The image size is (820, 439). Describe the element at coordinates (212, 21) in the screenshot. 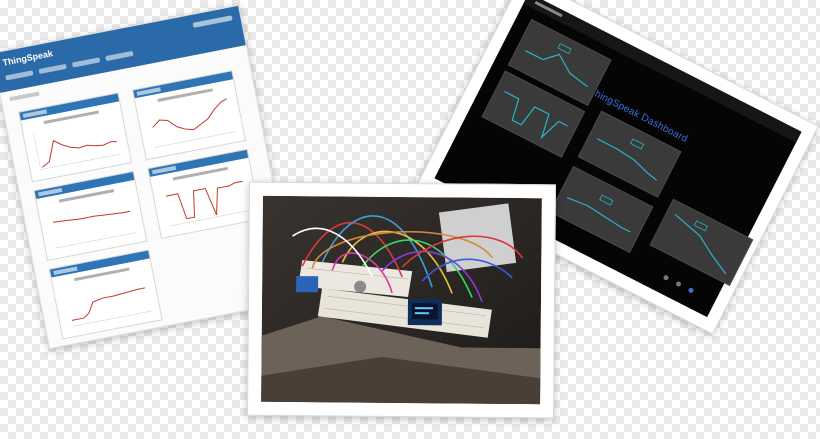

I see `header-links` at that location.